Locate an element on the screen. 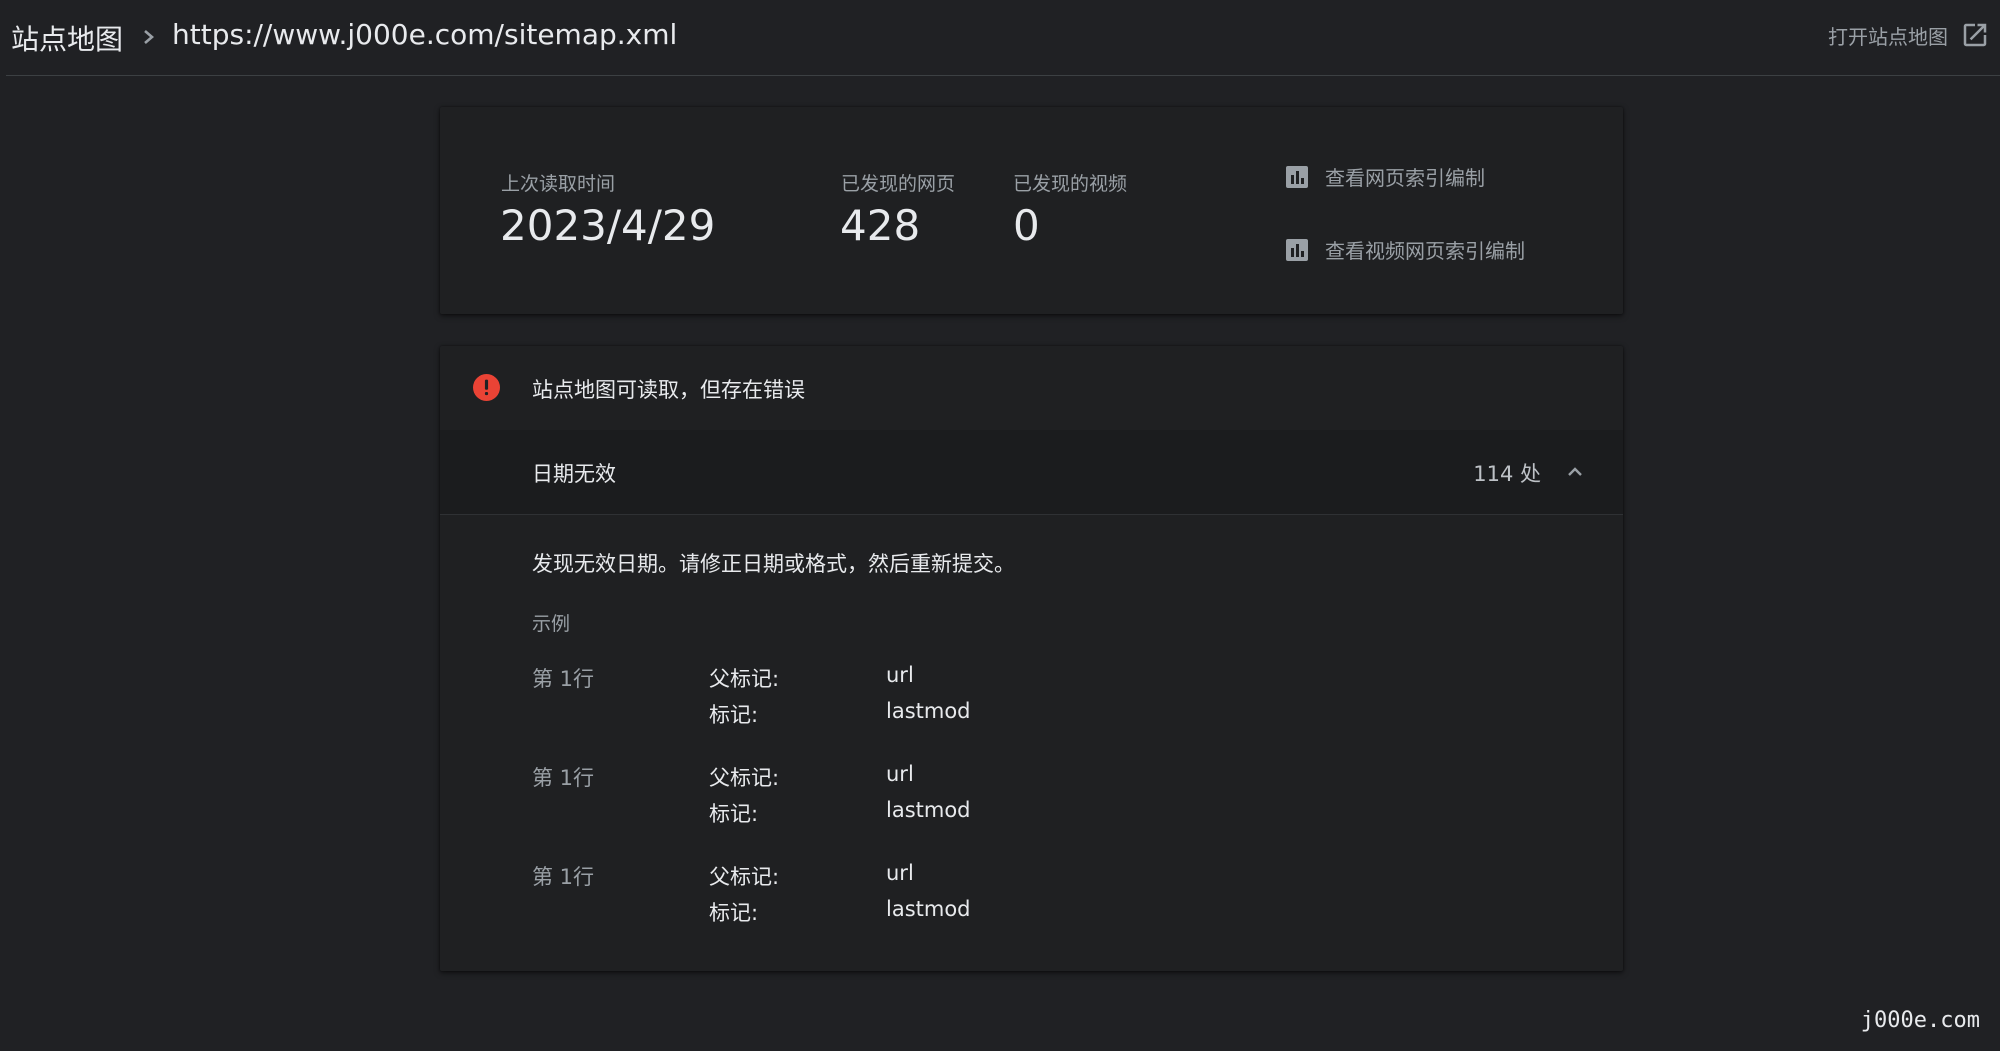  open-sitemap-label: 打开站点地图 is located at coordinates (1888, 36).